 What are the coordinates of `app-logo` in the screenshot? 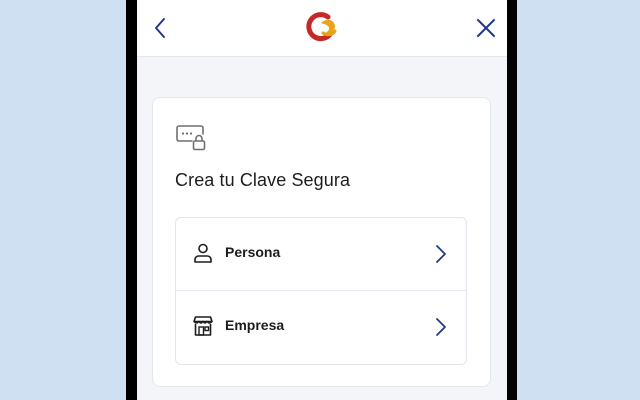 It's located at (321, 27).